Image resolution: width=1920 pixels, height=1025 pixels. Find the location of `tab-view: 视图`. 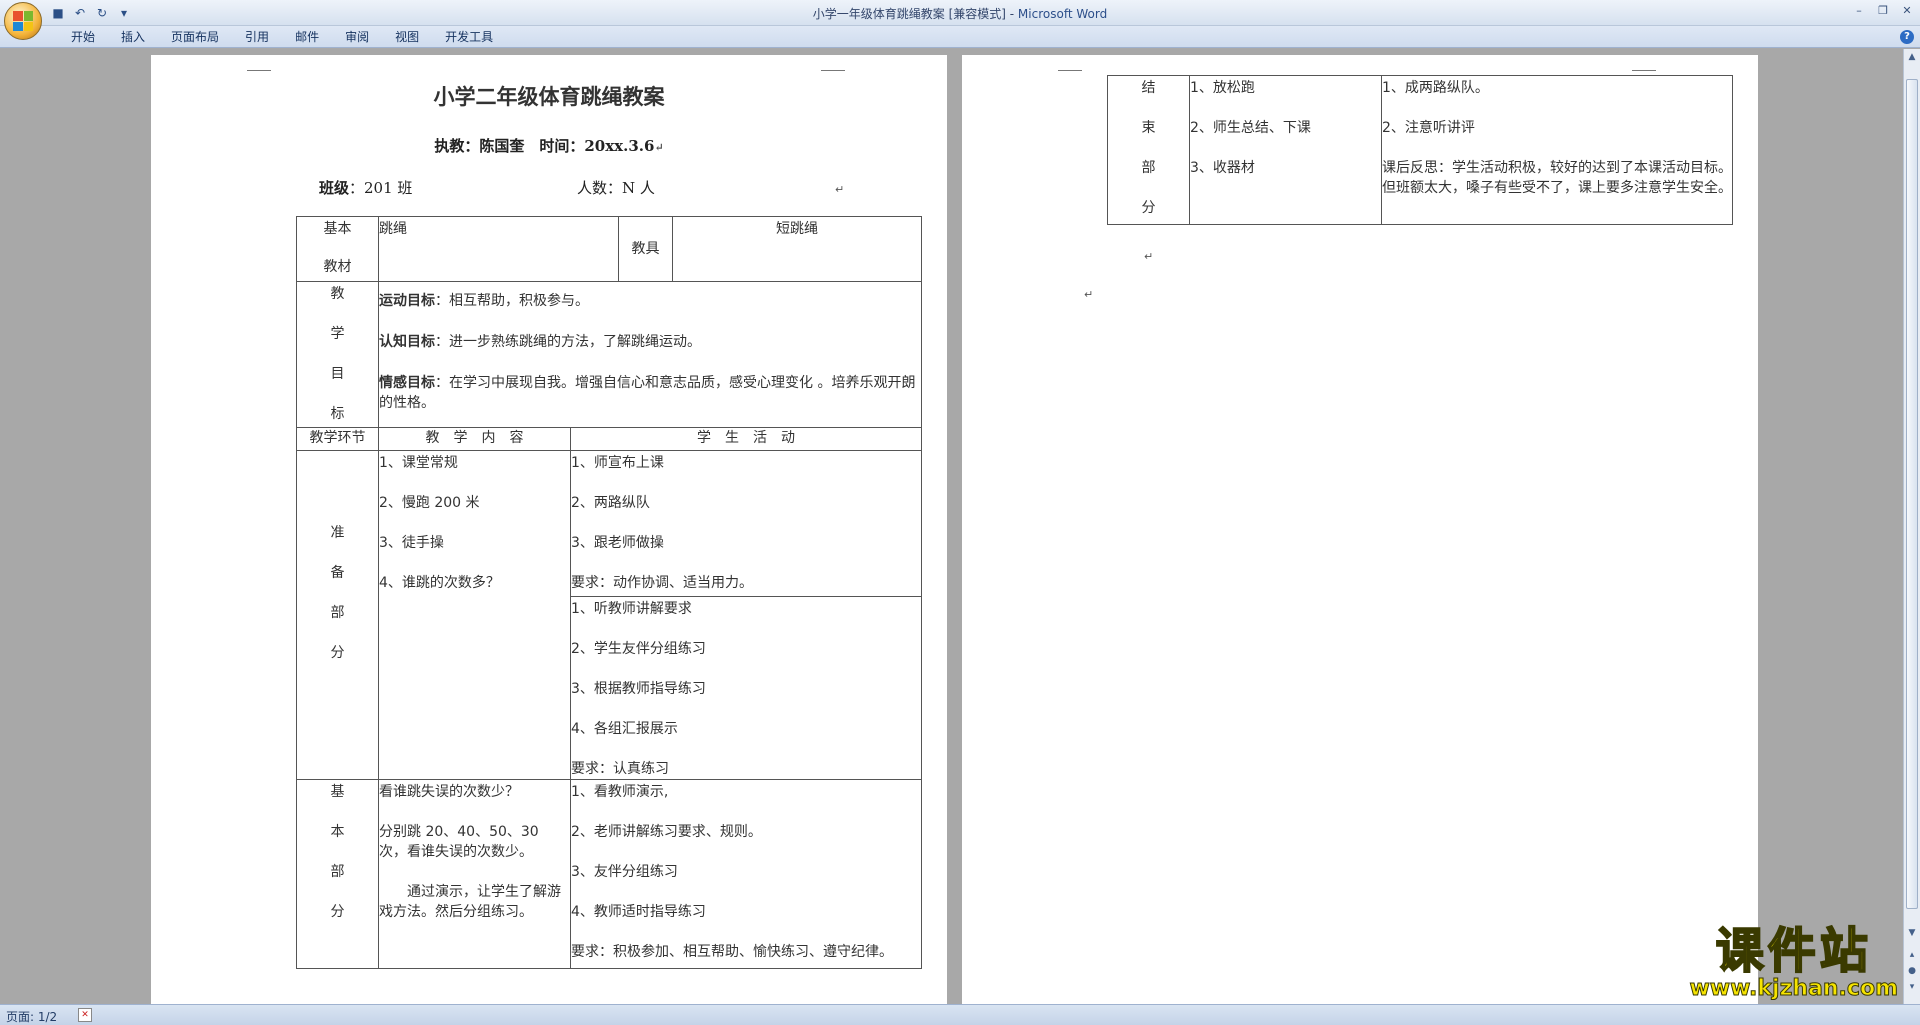

tab-view: 视图 is located at coordinates (407, 37).